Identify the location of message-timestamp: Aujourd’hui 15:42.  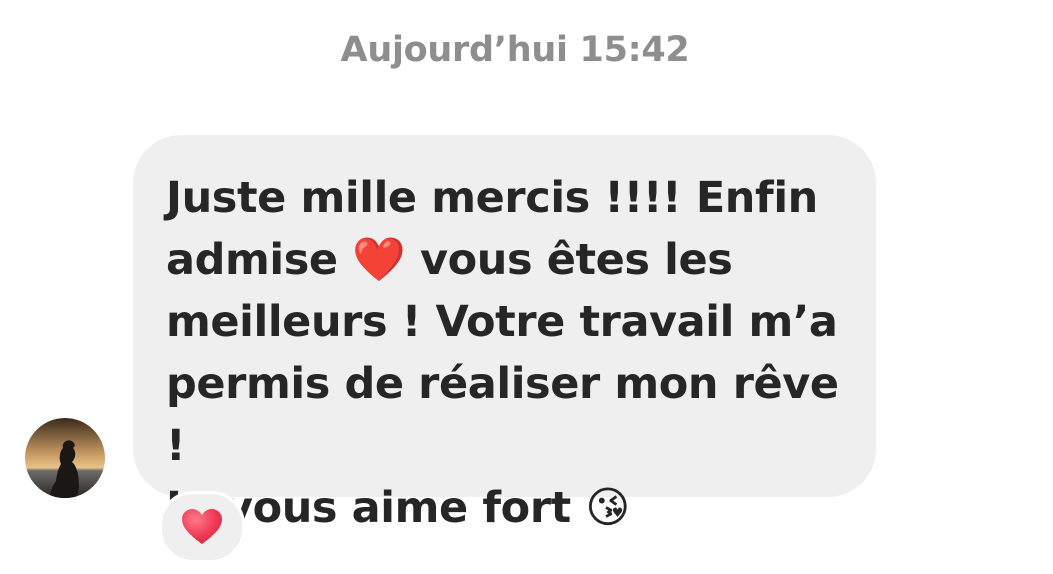
(515, 50).